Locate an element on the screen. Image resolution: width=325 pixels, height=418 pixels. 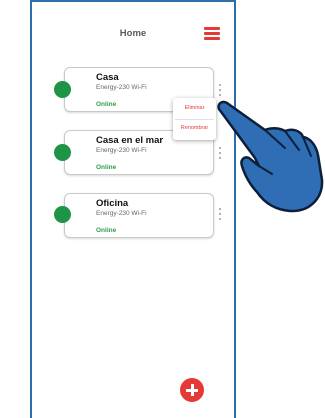
hamburger-menu-icon is located at coordinates (212, 33).